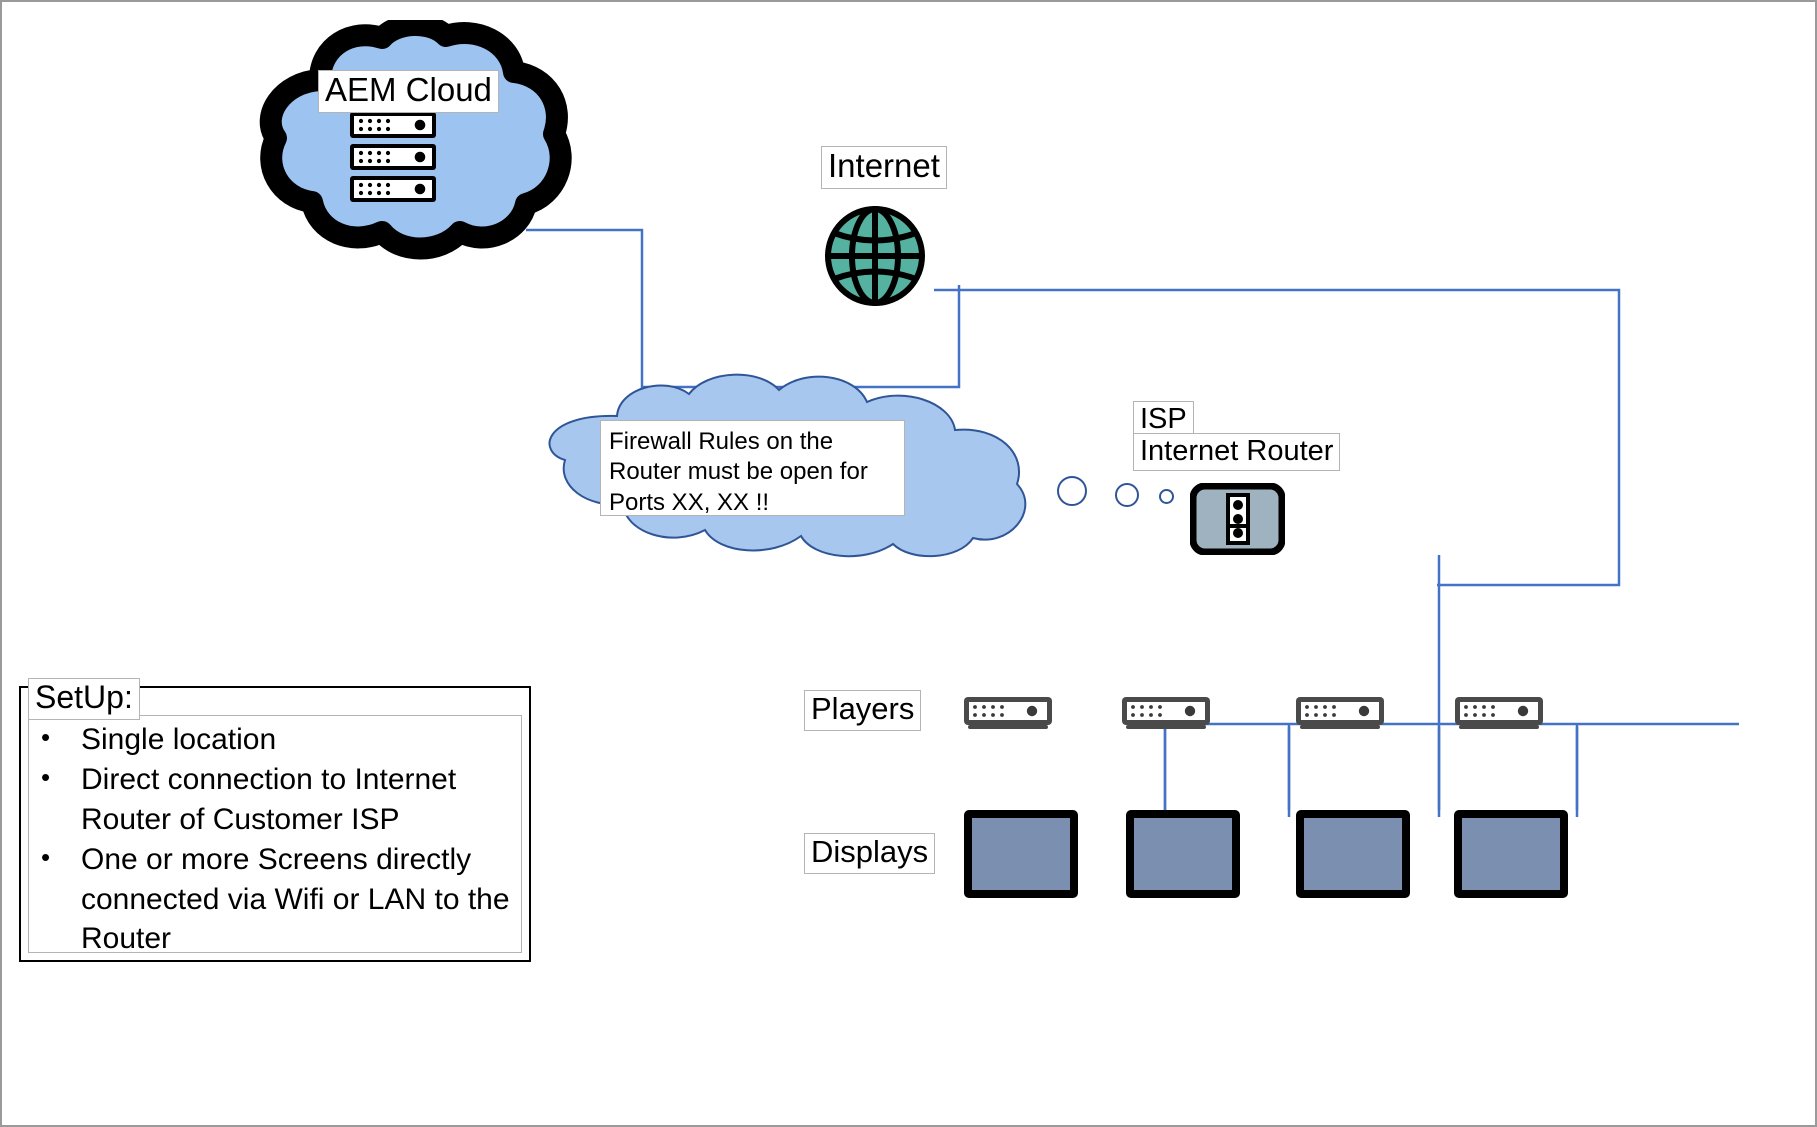  What do you see at coordinates (875, 256) in the screenshot?
I see `globe-icon` at bounding box center [875, 256].